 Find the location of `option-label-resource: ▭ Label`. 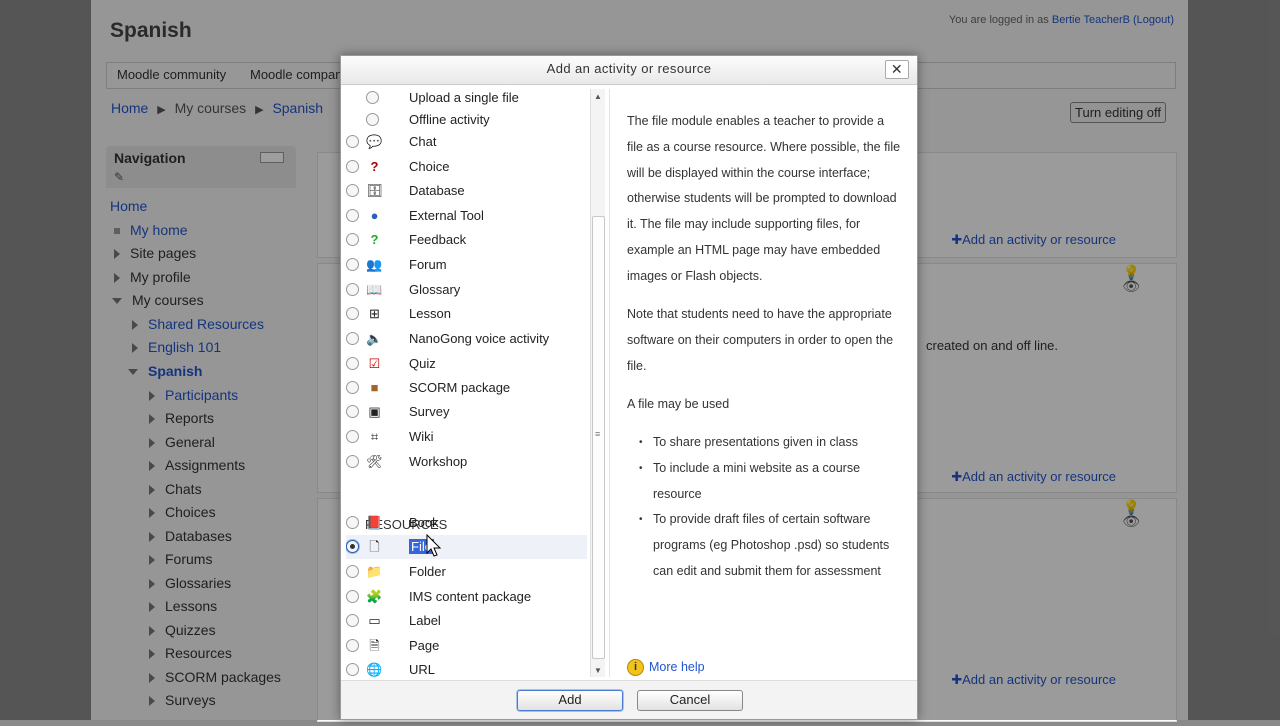

option-label-resource: ▭ Label is located at coordinates (466, 621).